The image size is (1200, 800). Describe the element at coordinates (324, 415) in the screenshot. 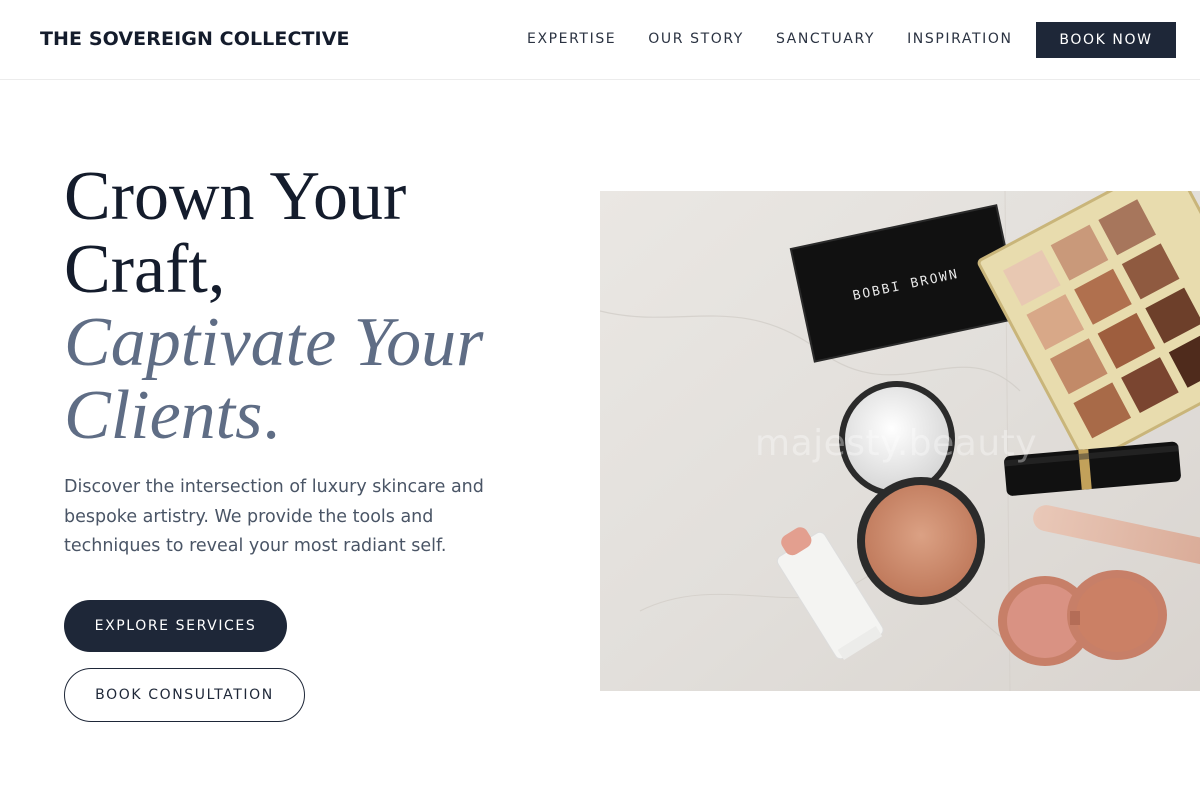

I see `headline-italic-line-2-wrap: Clients.` at that location.